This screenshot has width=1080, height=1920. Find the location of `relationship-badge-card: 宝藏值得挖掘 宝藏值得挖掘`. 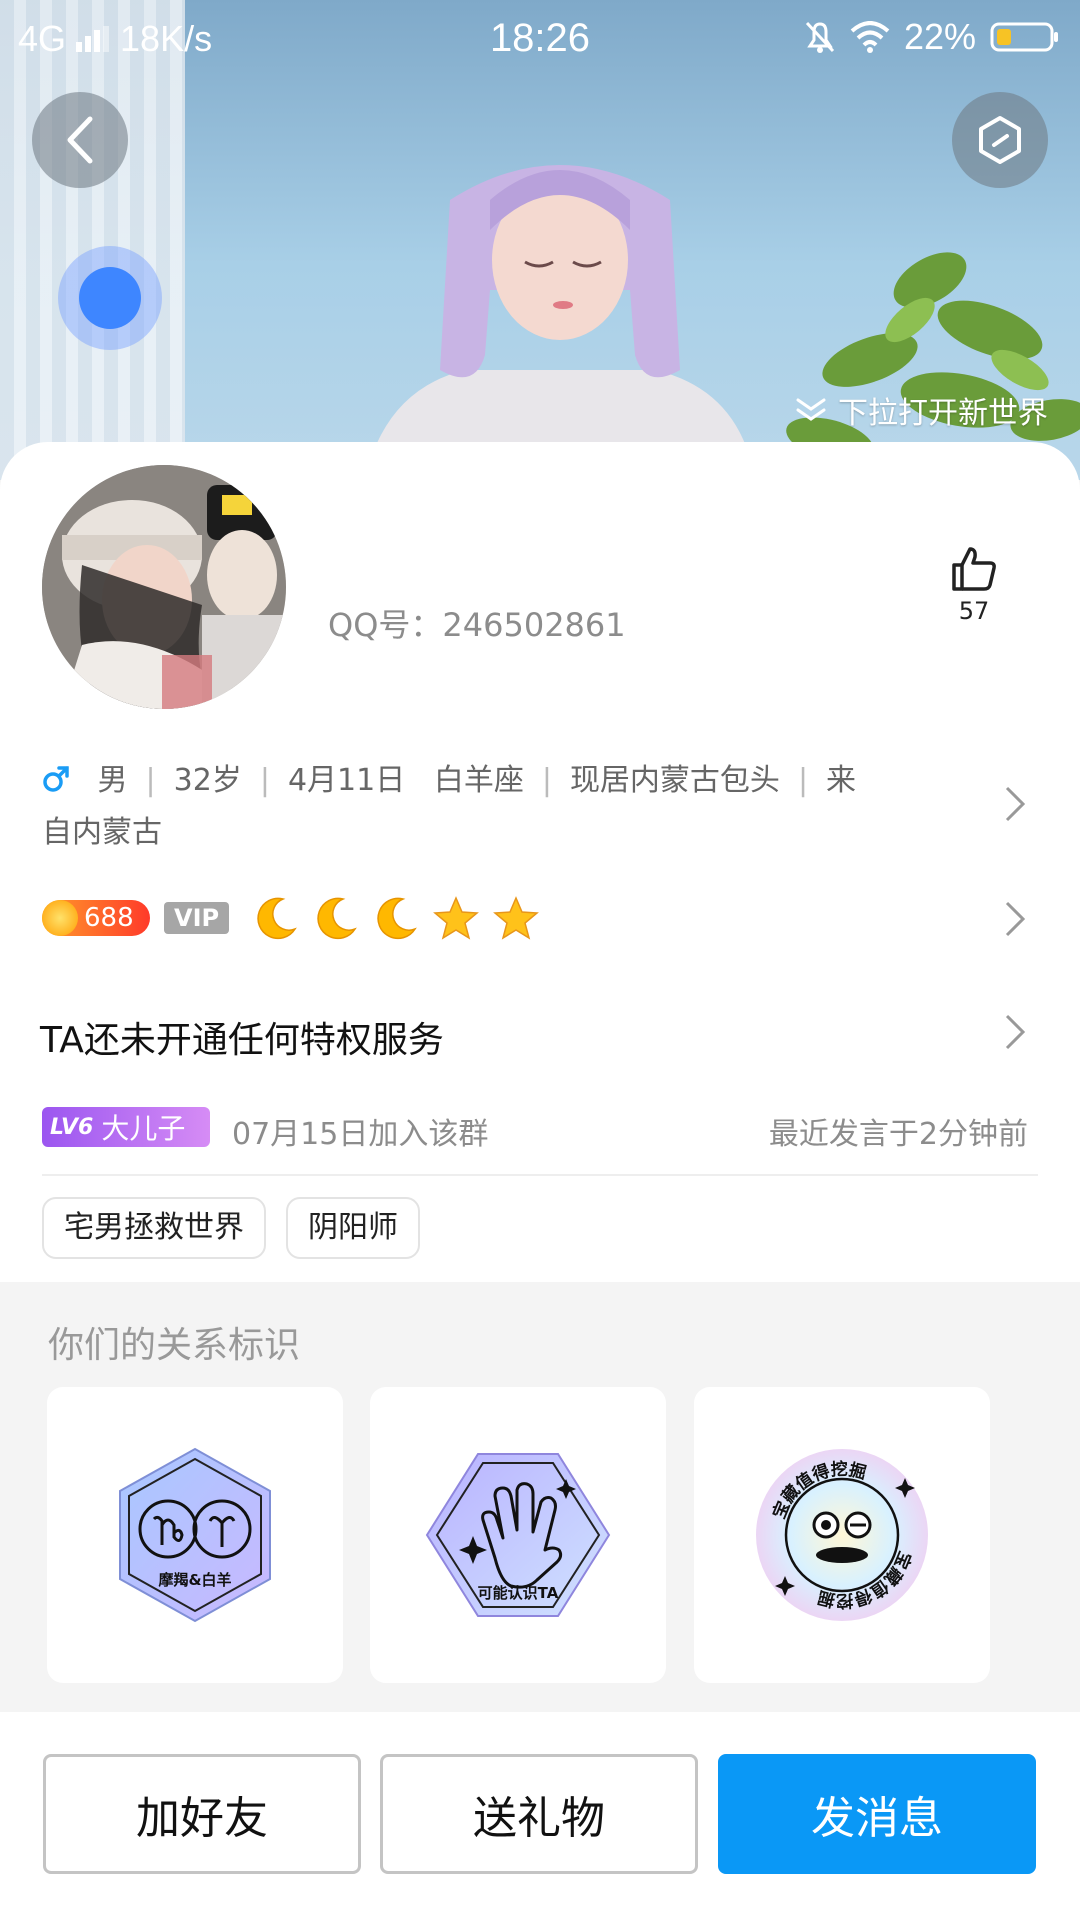

relationship-badge-card: 宝藏值得挖掘 宝藏值得挖掘 is located at coordinates (842, 1535).